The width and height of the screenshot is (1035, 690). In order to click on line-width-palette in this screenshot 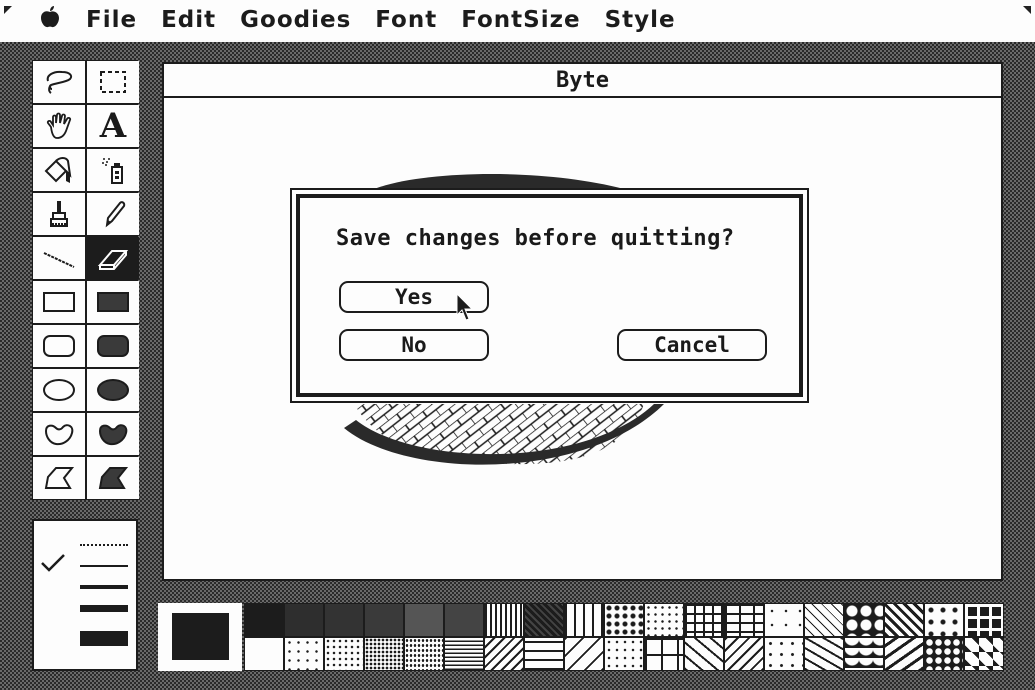, I will do `click(85, 595)`.